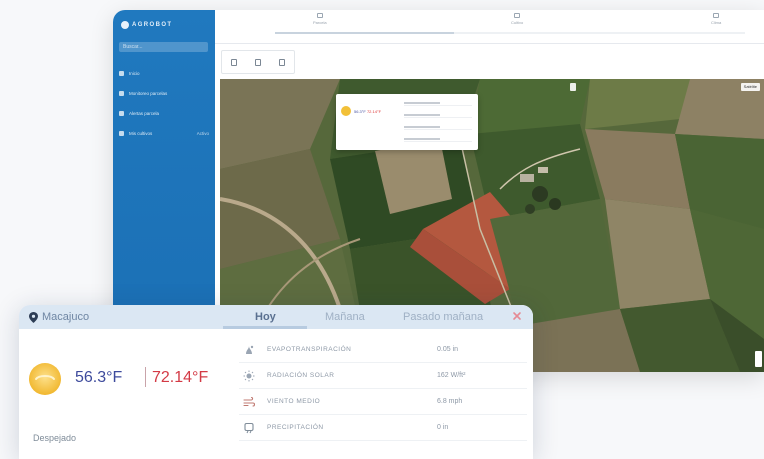 This screenshot has width=764, height=459. What do you see at coordinates (66, 317) in the screenshot?
I see `location-name: Macajuco` at bounding box center [66, 317].